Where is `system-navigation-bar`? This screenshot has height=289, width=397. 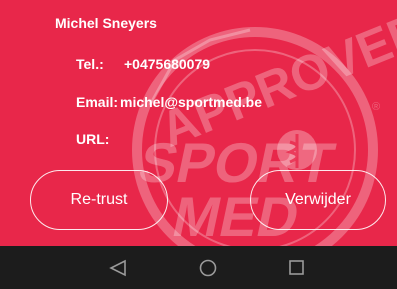
system-navigation-bar is located at coordinates (198, 267).